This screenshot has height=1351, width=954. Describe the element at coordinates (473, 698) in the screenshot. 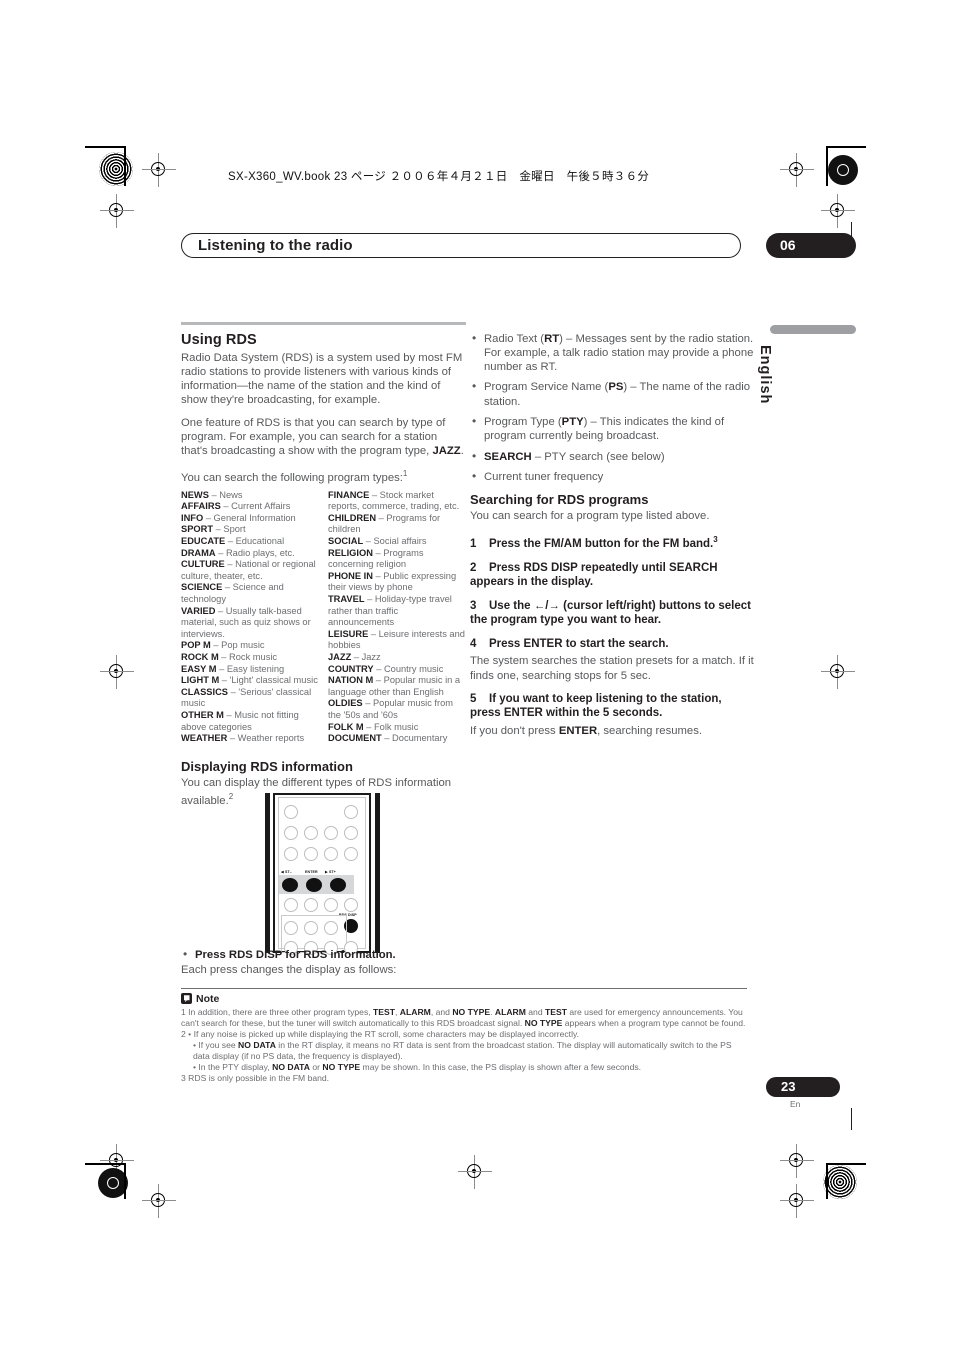

I see `search-step-number: 5` at that location.